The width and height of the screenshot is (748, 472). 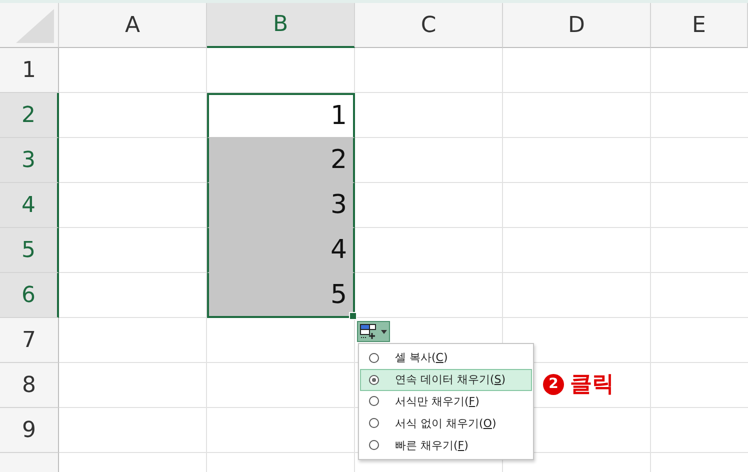 What do you see at coordinates (29, 430) in the screenshot?
I see `row-header: 9` at bounding box center [29, 430].